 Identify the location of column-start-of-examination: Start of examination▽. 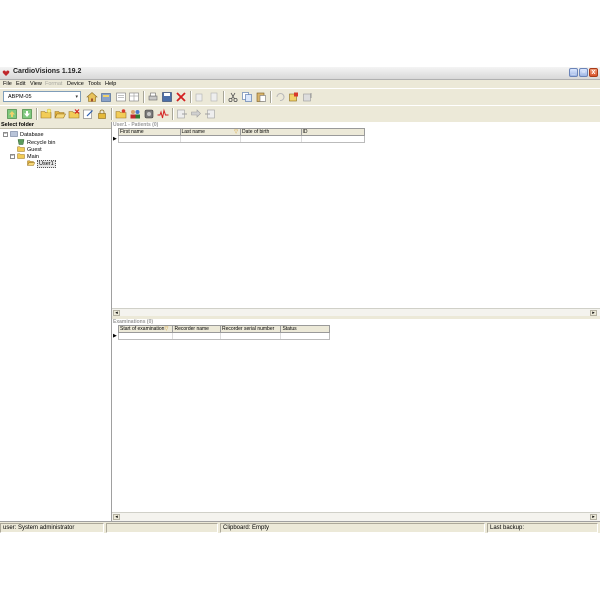
(146, 329).